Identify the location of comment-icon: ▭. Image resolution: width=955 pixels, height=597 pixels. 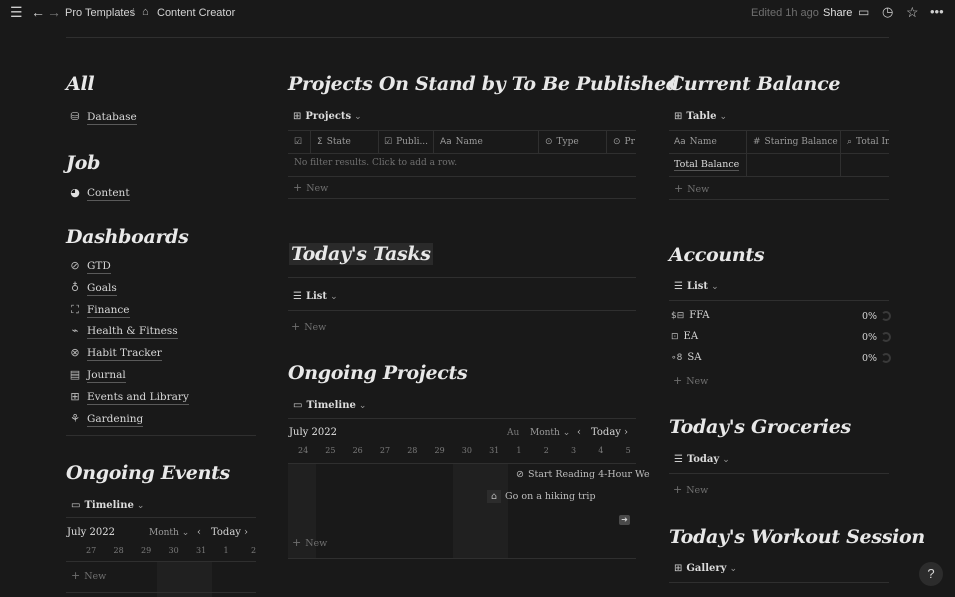
(863, 12).